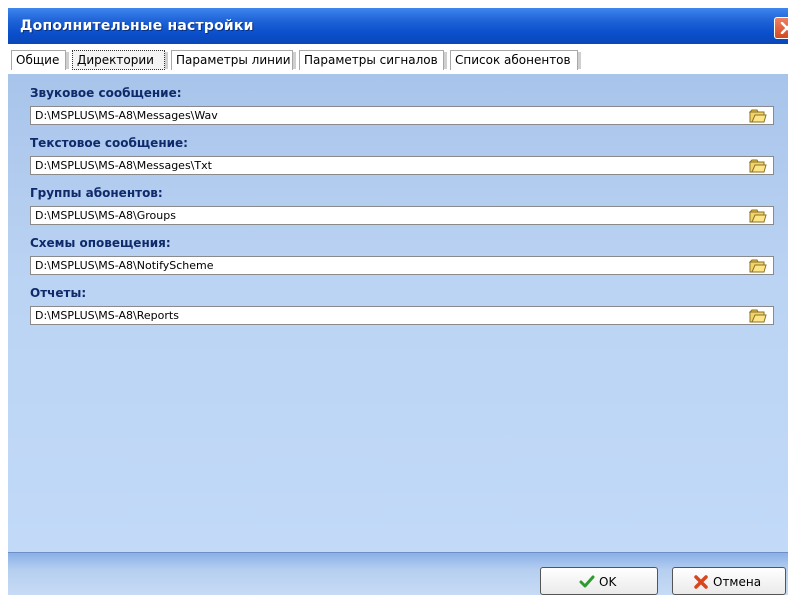 Image resolution: width=788 pixels, height=595 pixels. Describe the element at coordinates (398, 573) in the screenshot. I see `dialog-footer: OK Отмена` at that location.